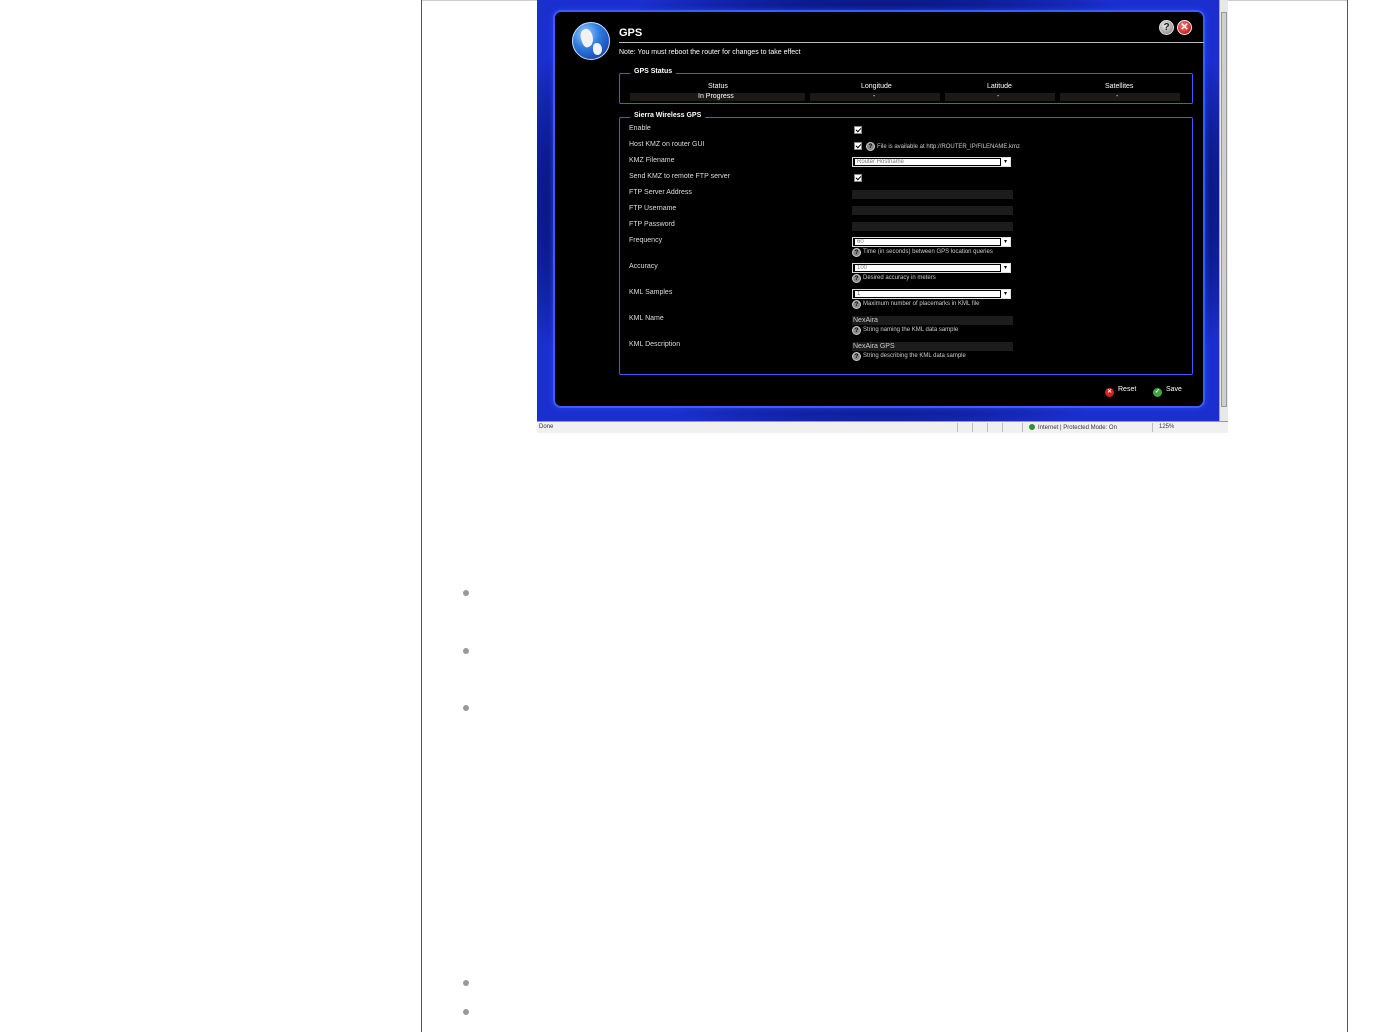 This screenshot has height=1032, width=1392. What do you see at coordinates (655, 344) in the screenshot?
I see `label-kml-description: KML Description` at bounding box center [655, 344].